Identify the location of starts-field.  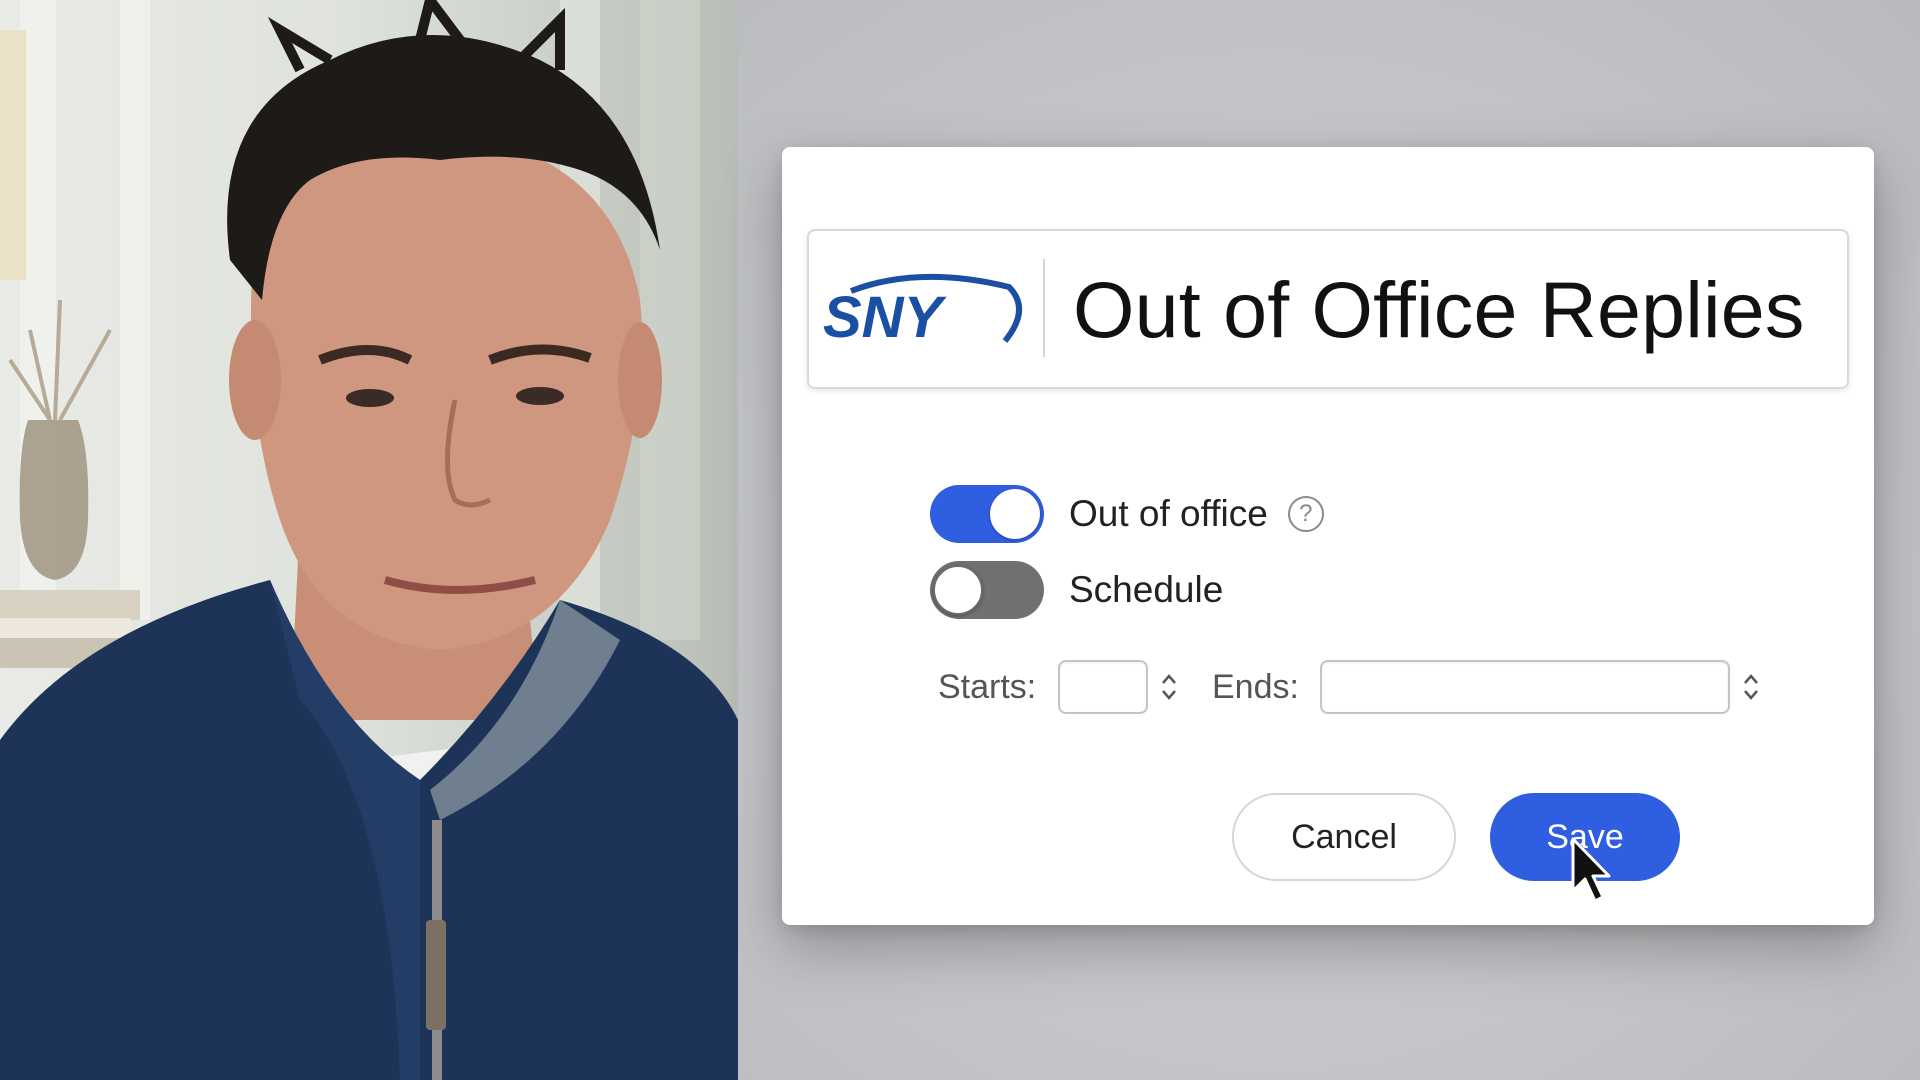
(1103, 687).